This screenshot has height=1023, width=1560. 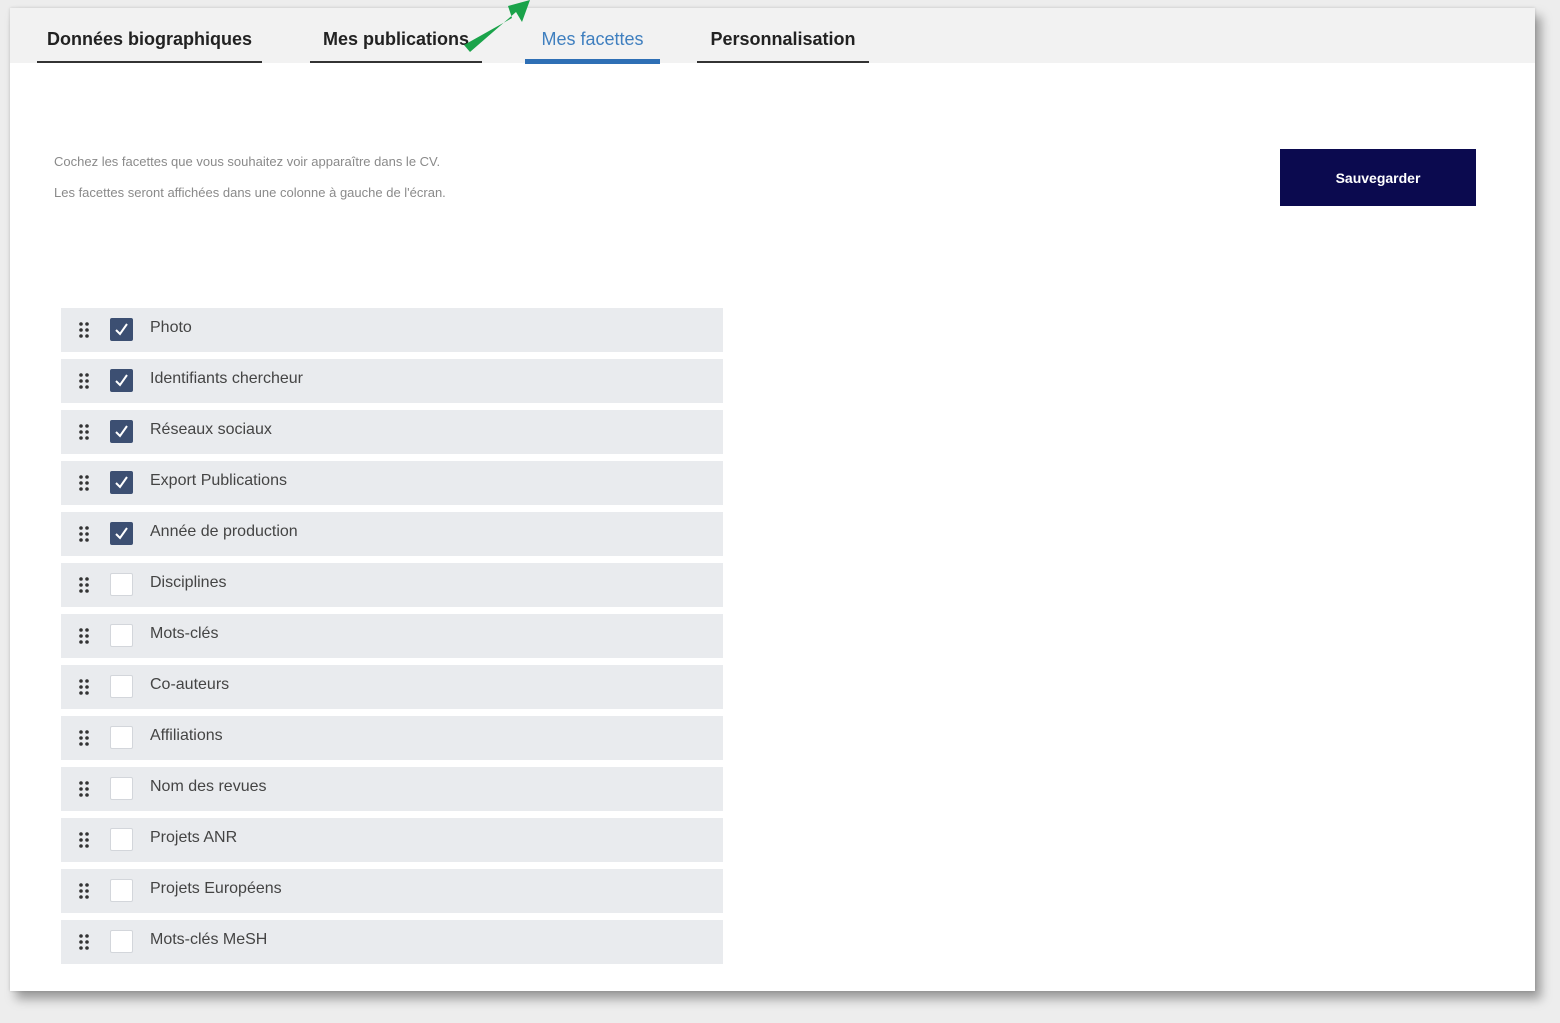 What do you see at coordinates (226, 378) in the screenshot?
I see `facet-label: Identifiants chercheur` at bounding box center [226, 378].